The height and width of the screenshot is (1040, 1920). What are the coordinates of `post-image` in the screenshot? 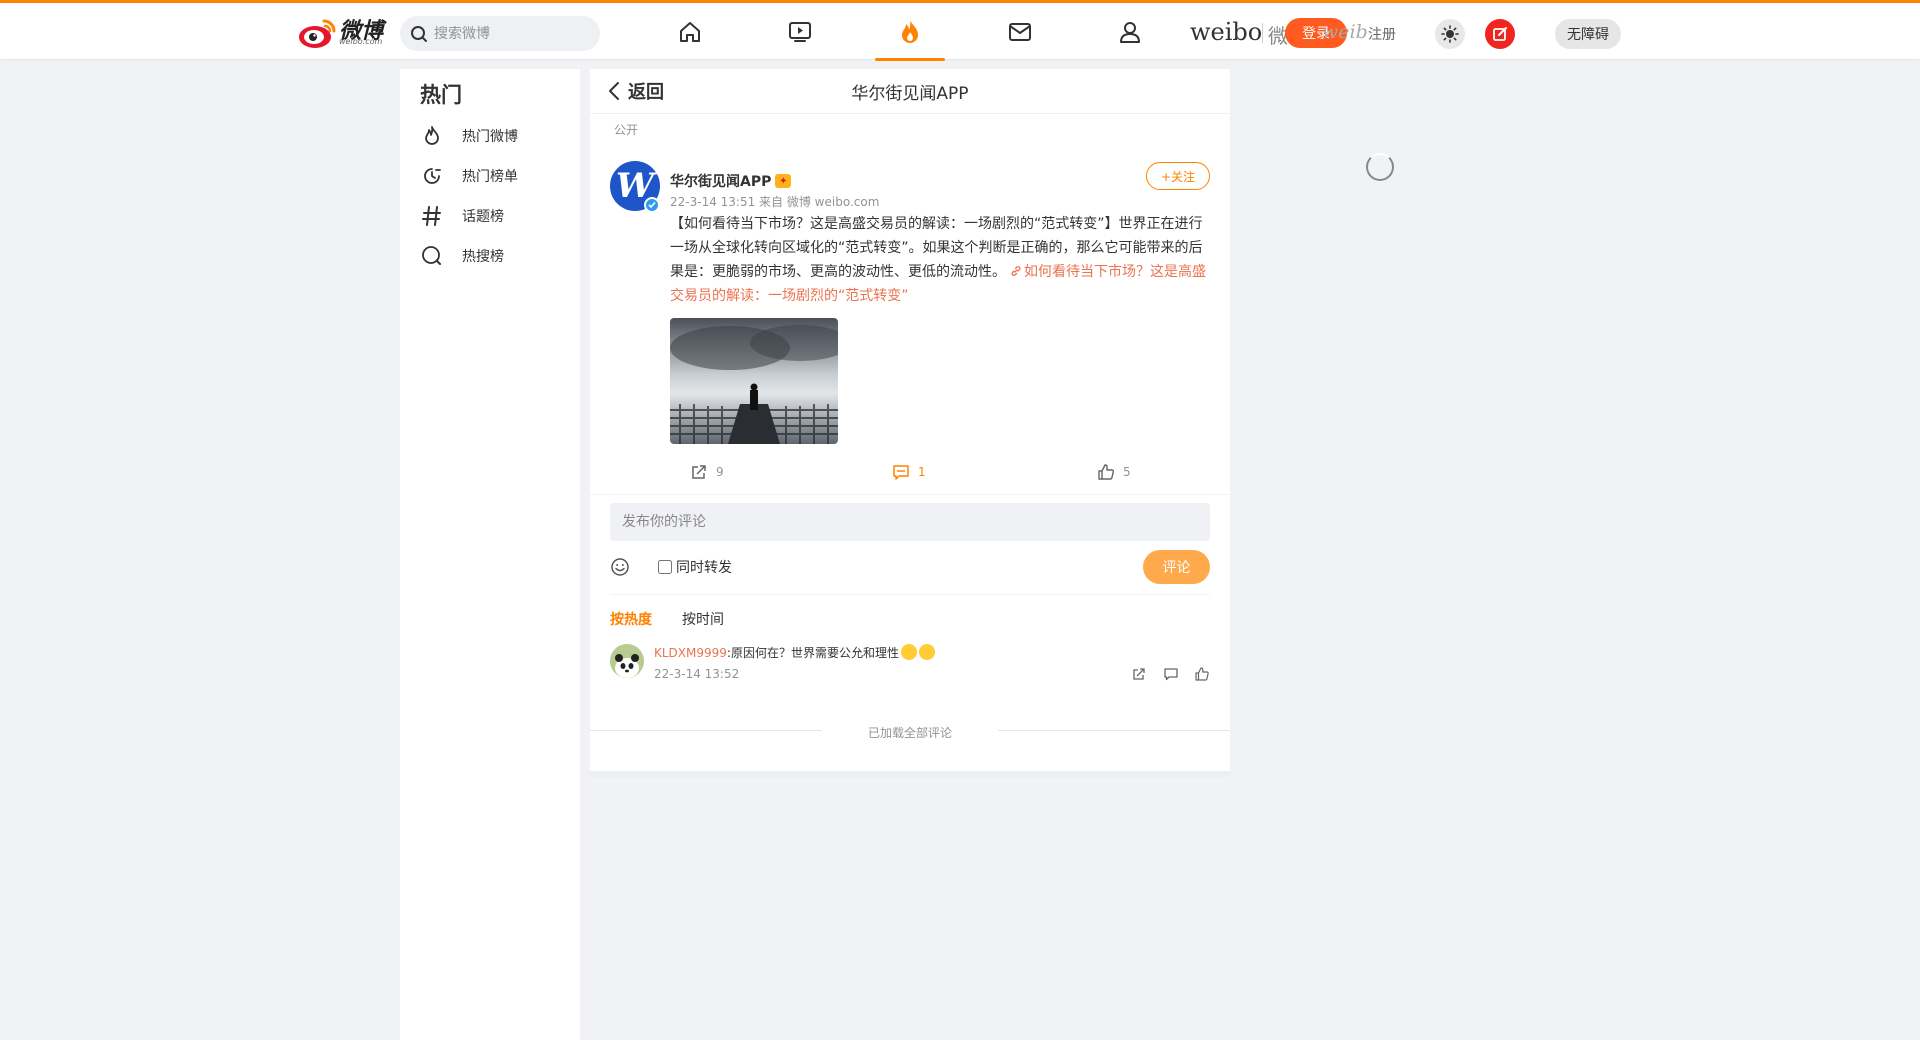 It's located at (754, 381).